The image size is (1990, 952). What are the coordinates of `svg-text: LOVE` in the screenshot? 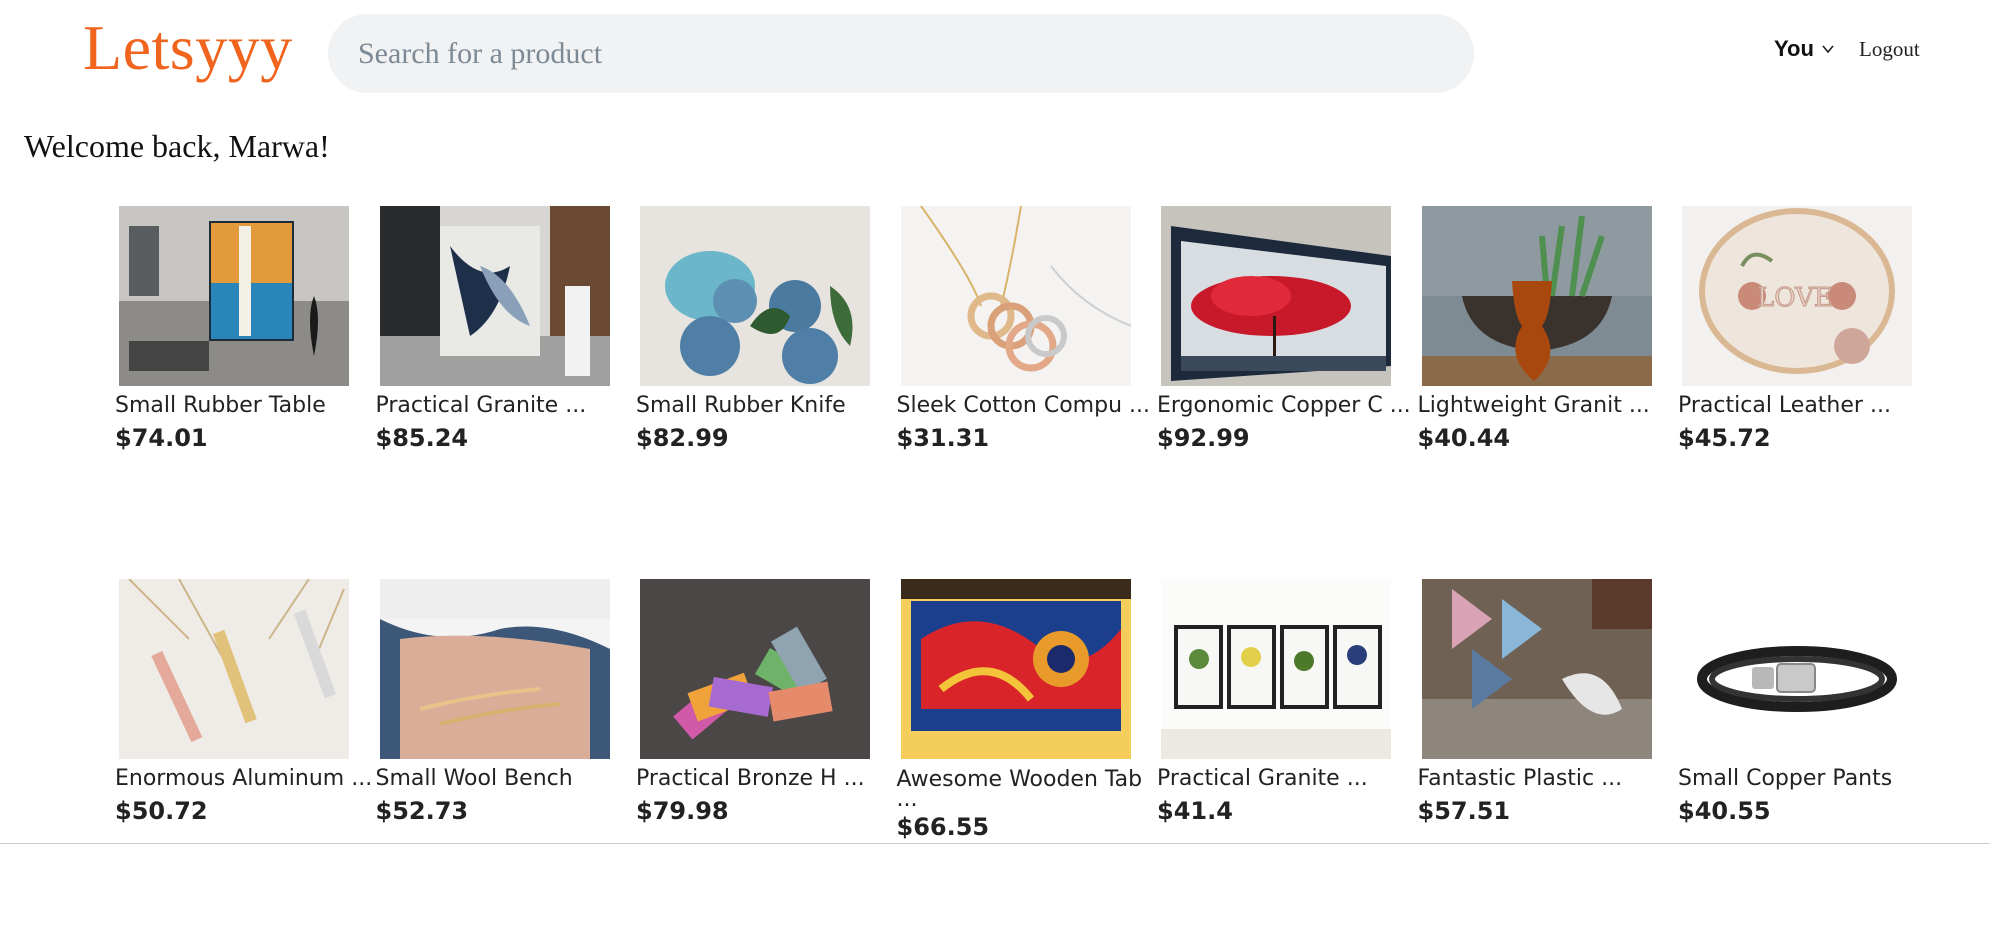 It's located at (1795, 298).